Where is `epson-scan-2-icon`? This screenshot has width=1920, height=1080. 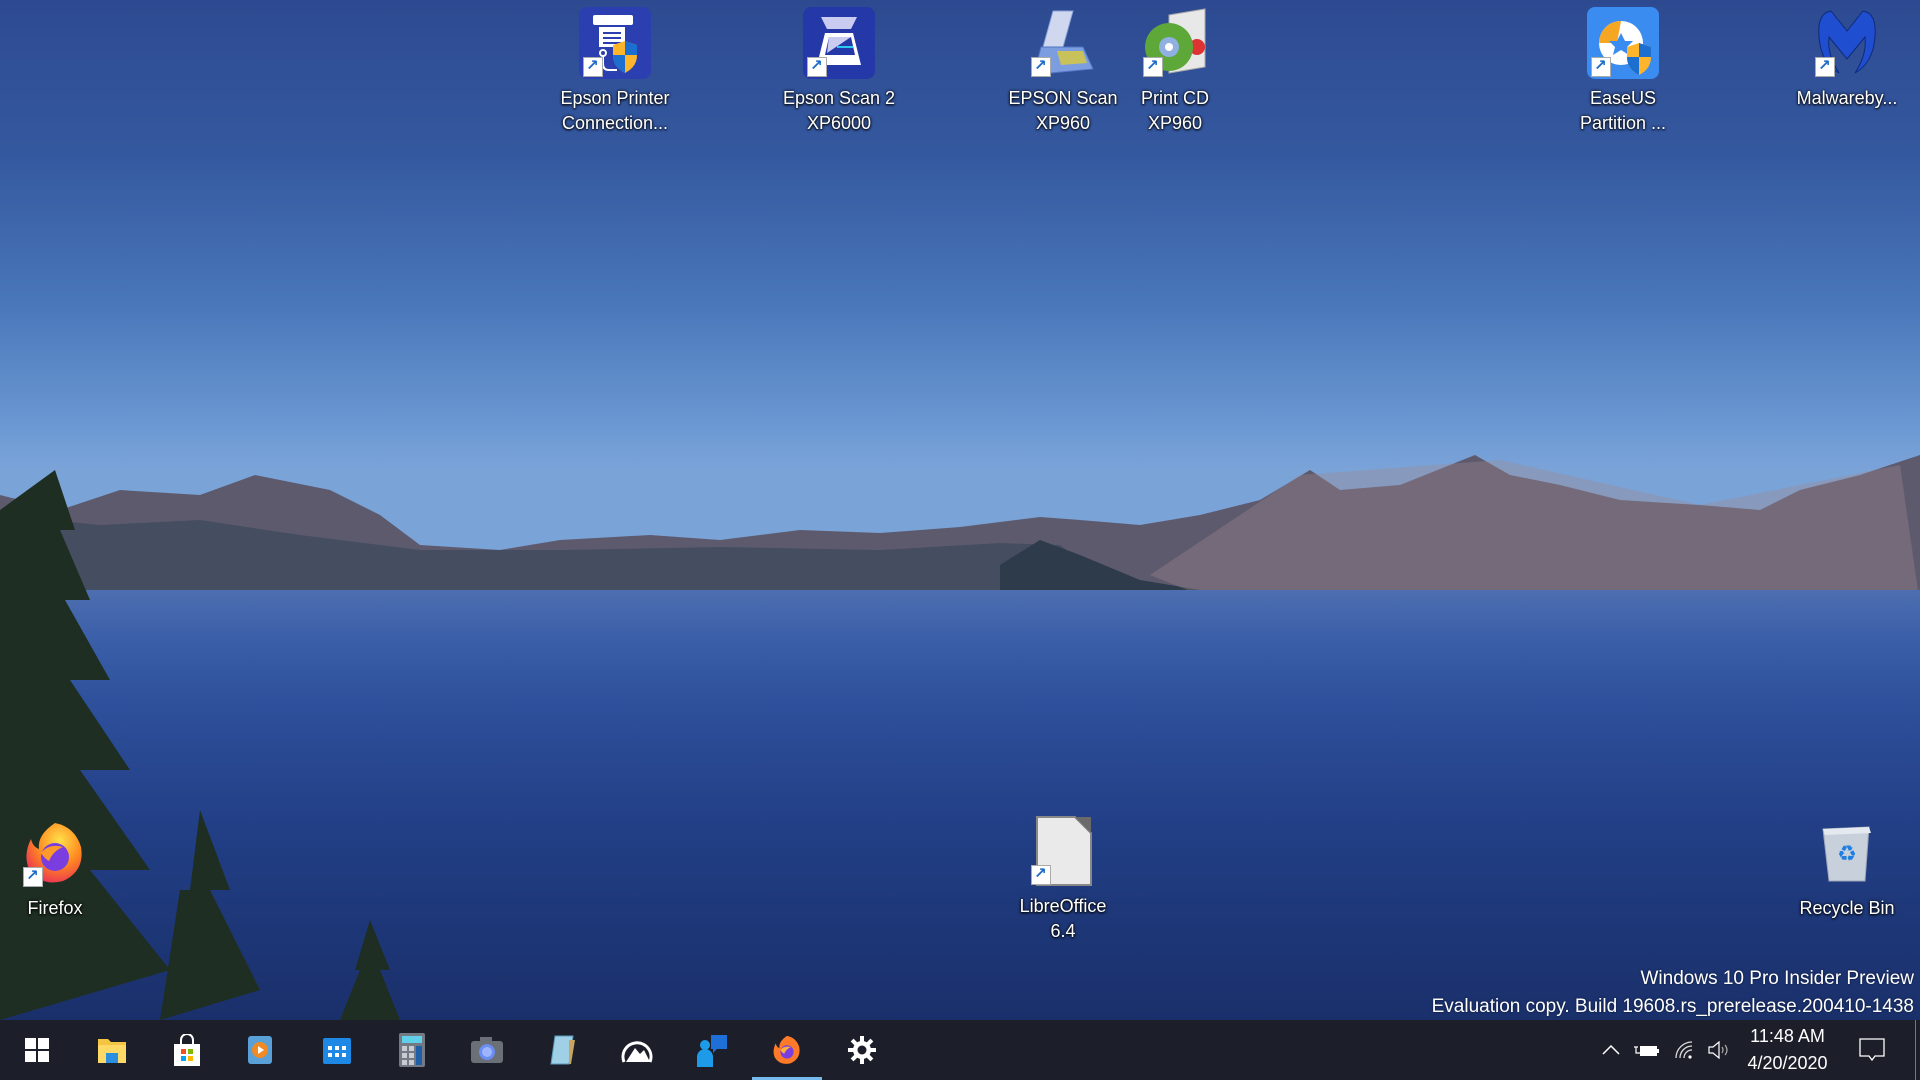 epson-scan-2-icon is located at coordinates (839, 43).